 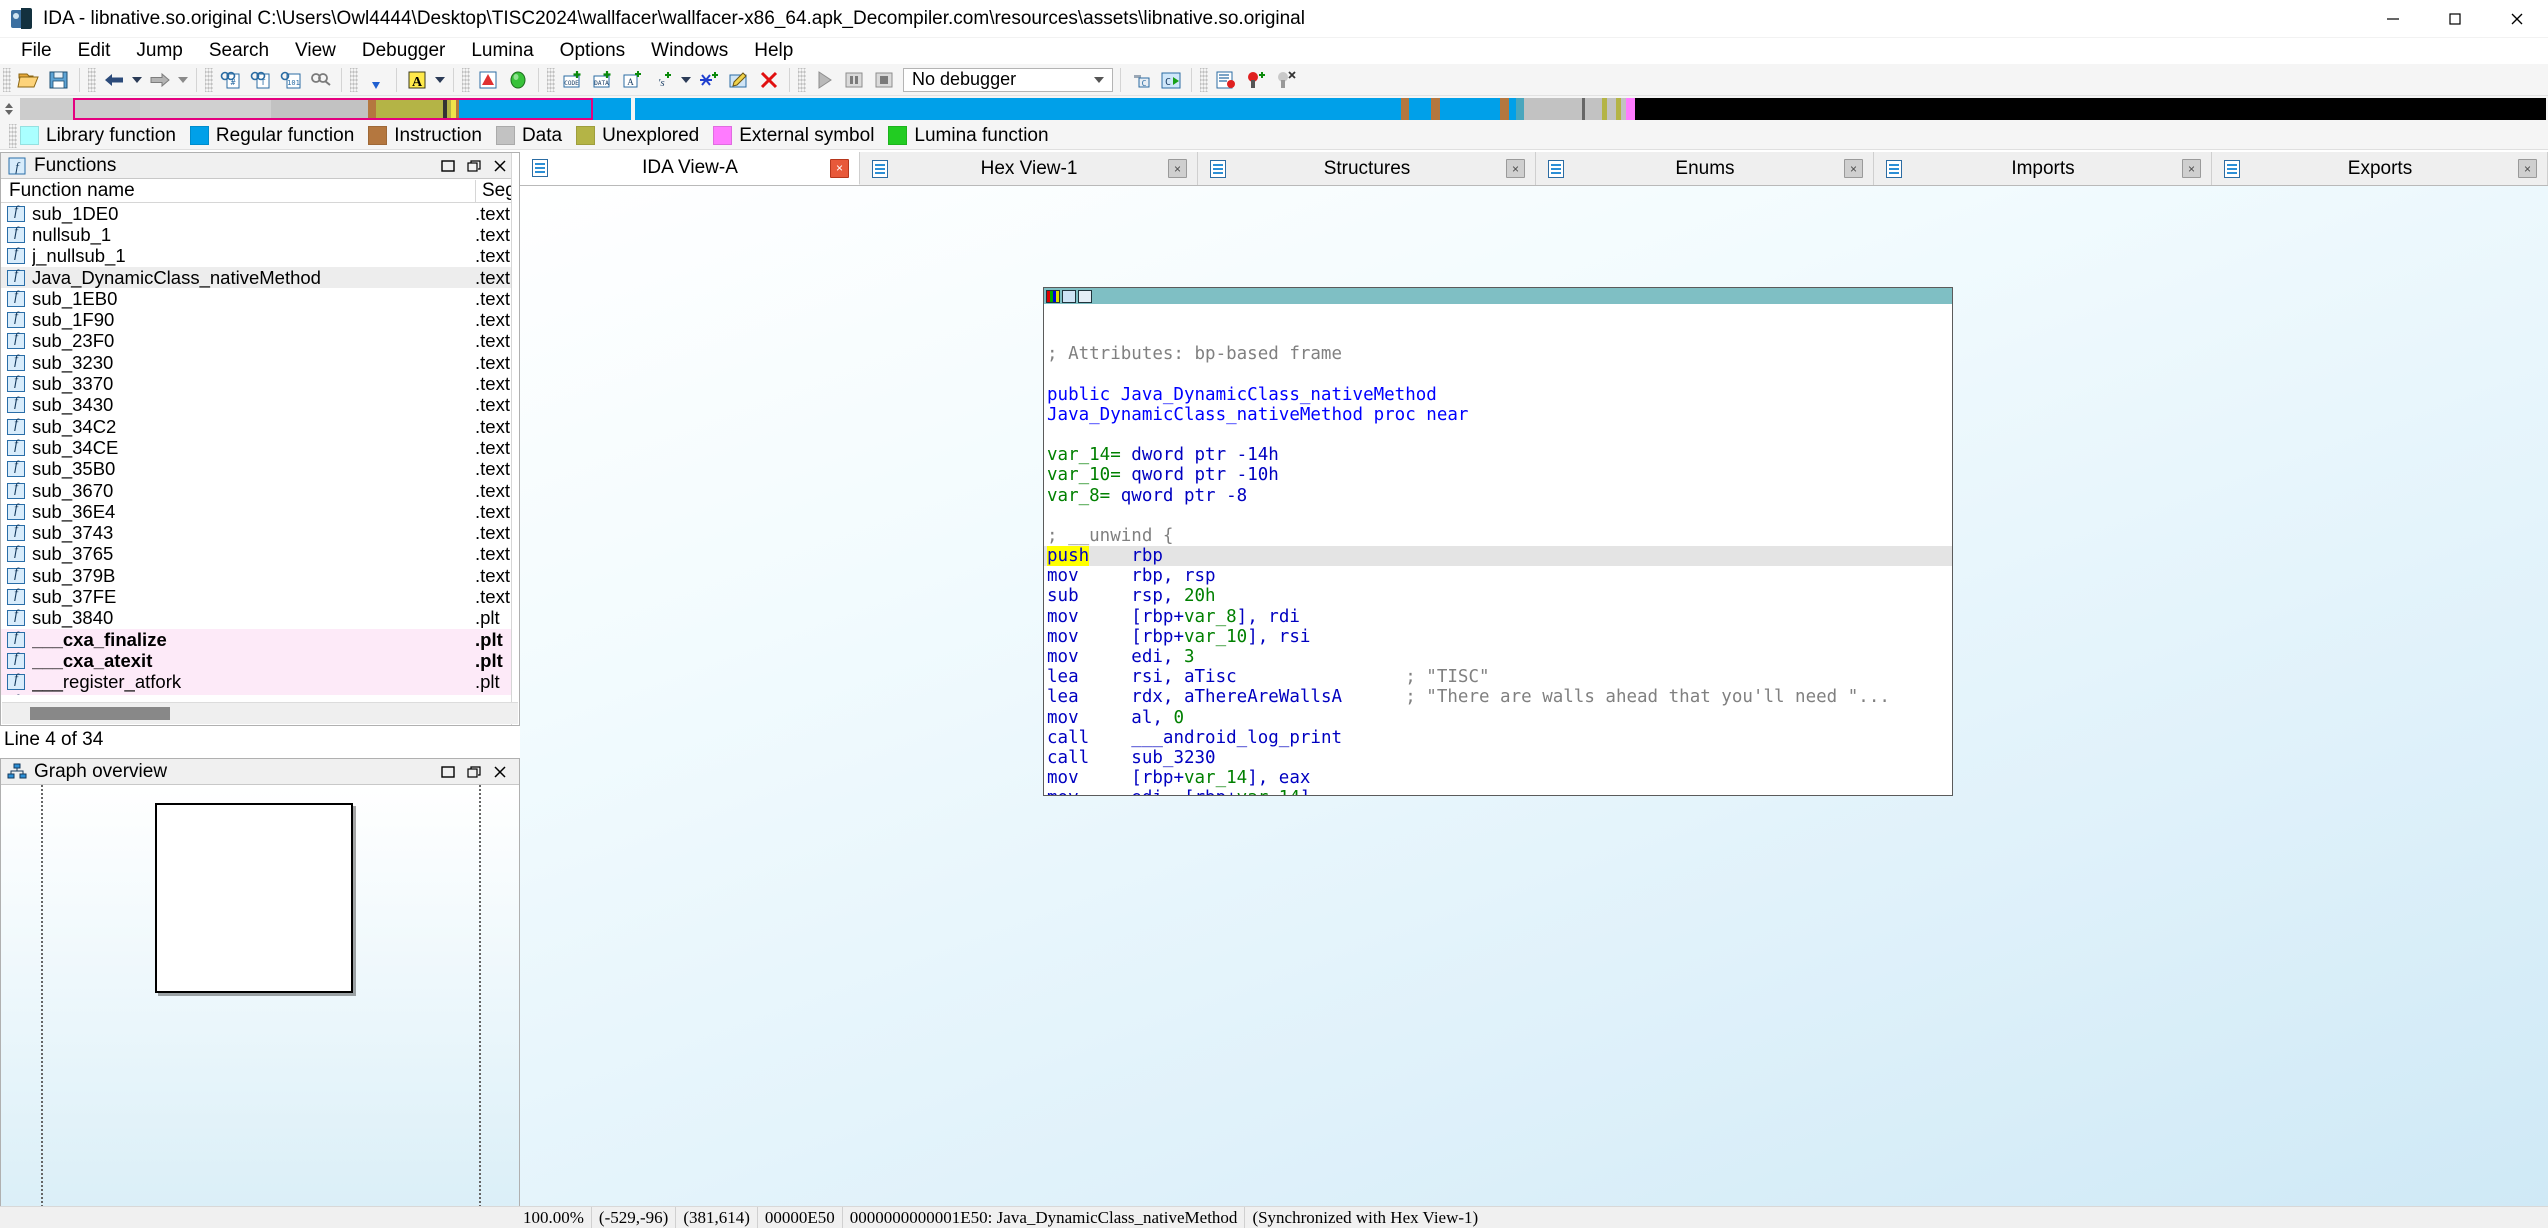 I want to click on edit-function-icon, so click(x=739, y=80).